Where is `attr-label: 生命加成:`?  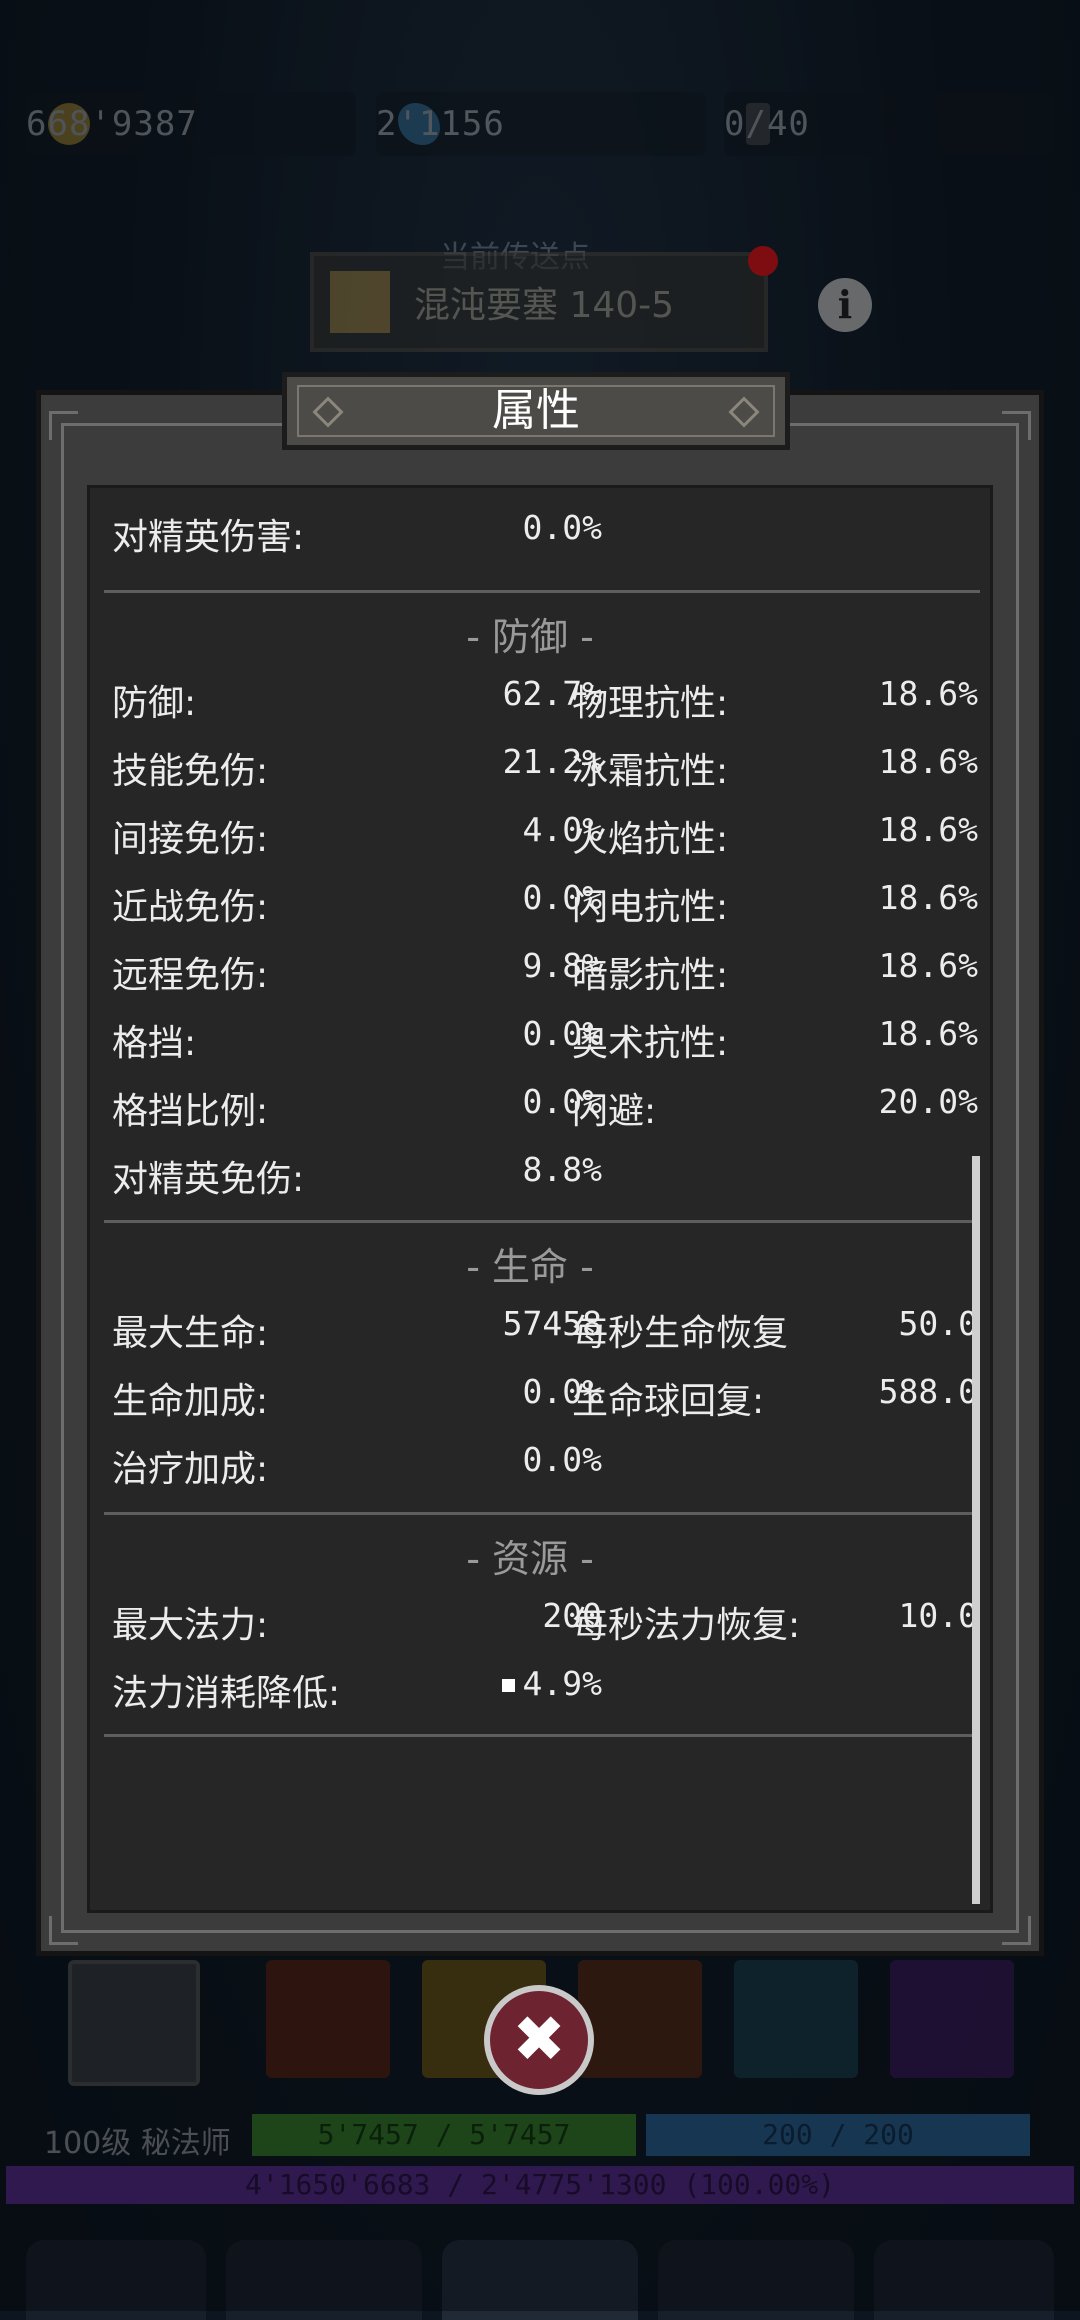 attr-label: 生命加成: is located at coordinates (190, 1401).